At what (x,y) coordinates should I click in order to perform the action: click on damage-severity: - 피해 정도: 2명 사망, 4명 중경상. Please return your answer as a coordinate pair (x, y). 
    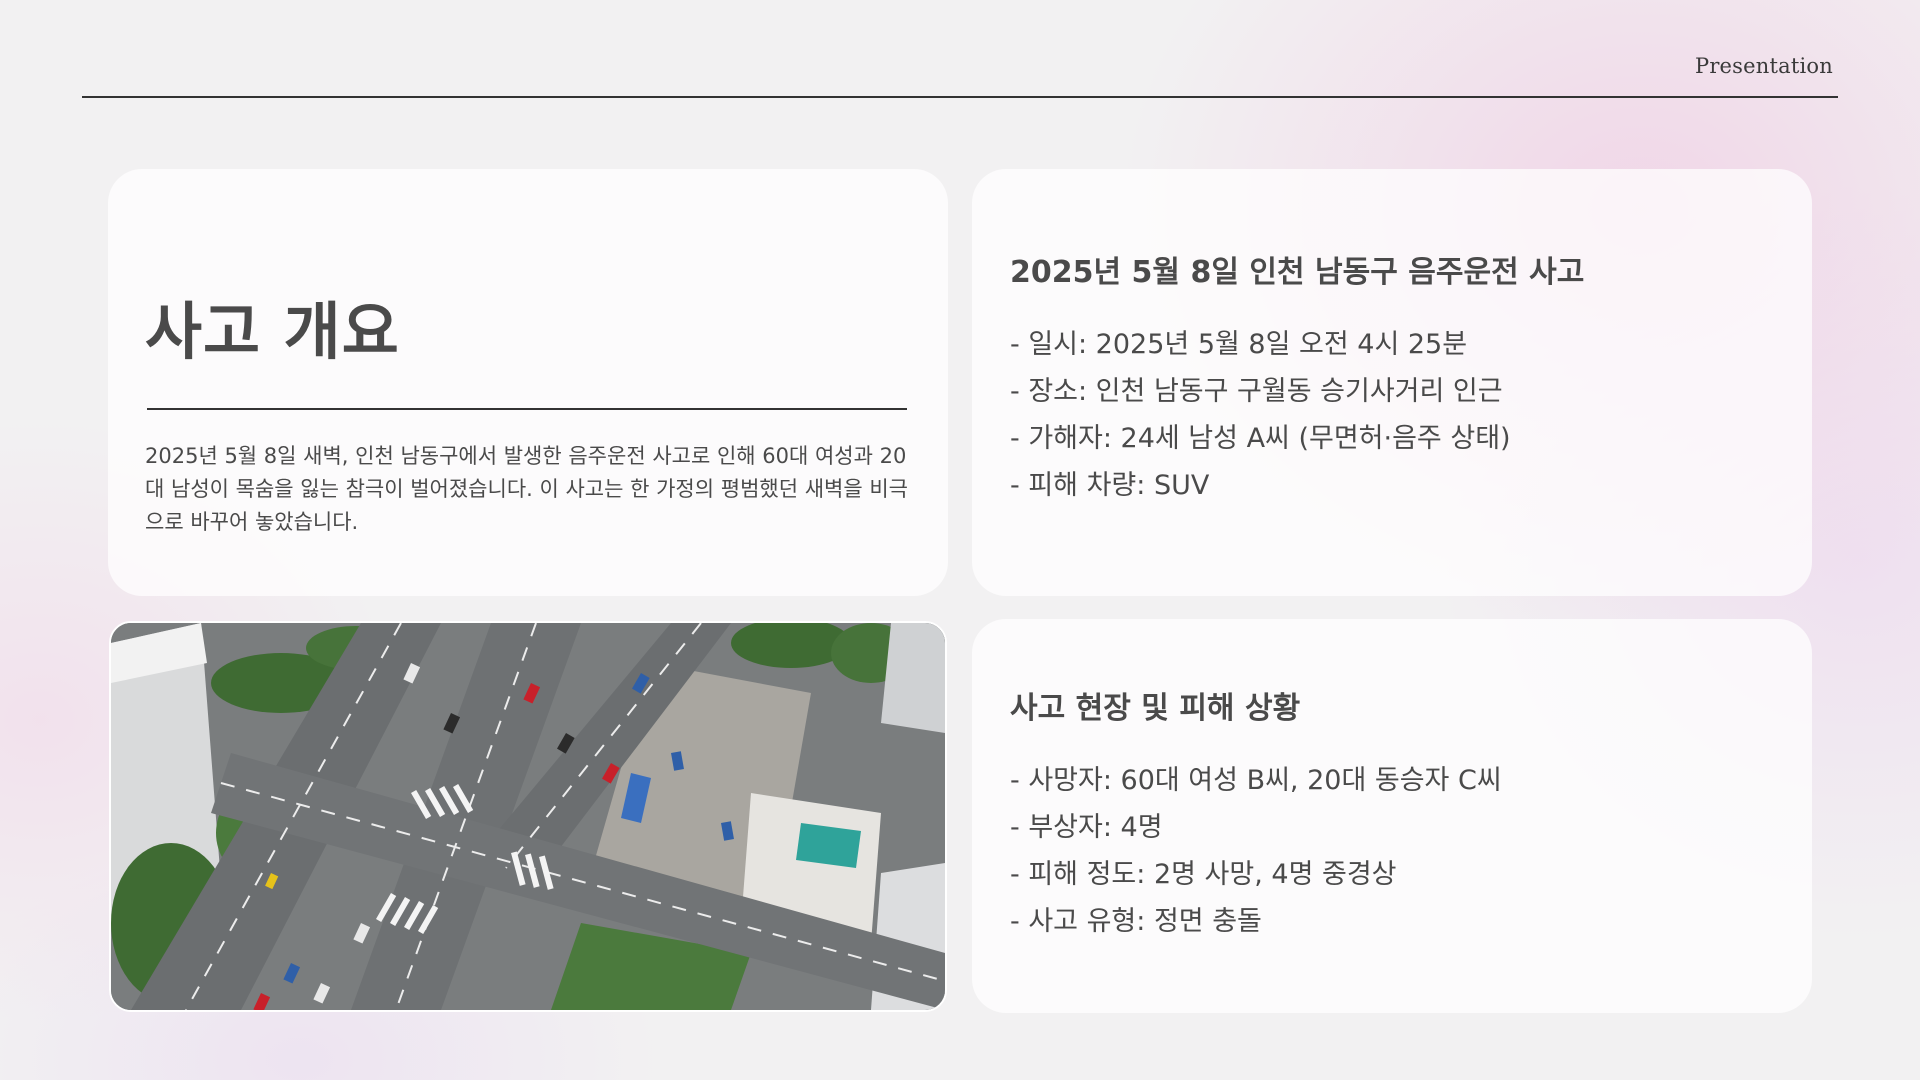
    Looking at the image, I should click on (1203, 874).